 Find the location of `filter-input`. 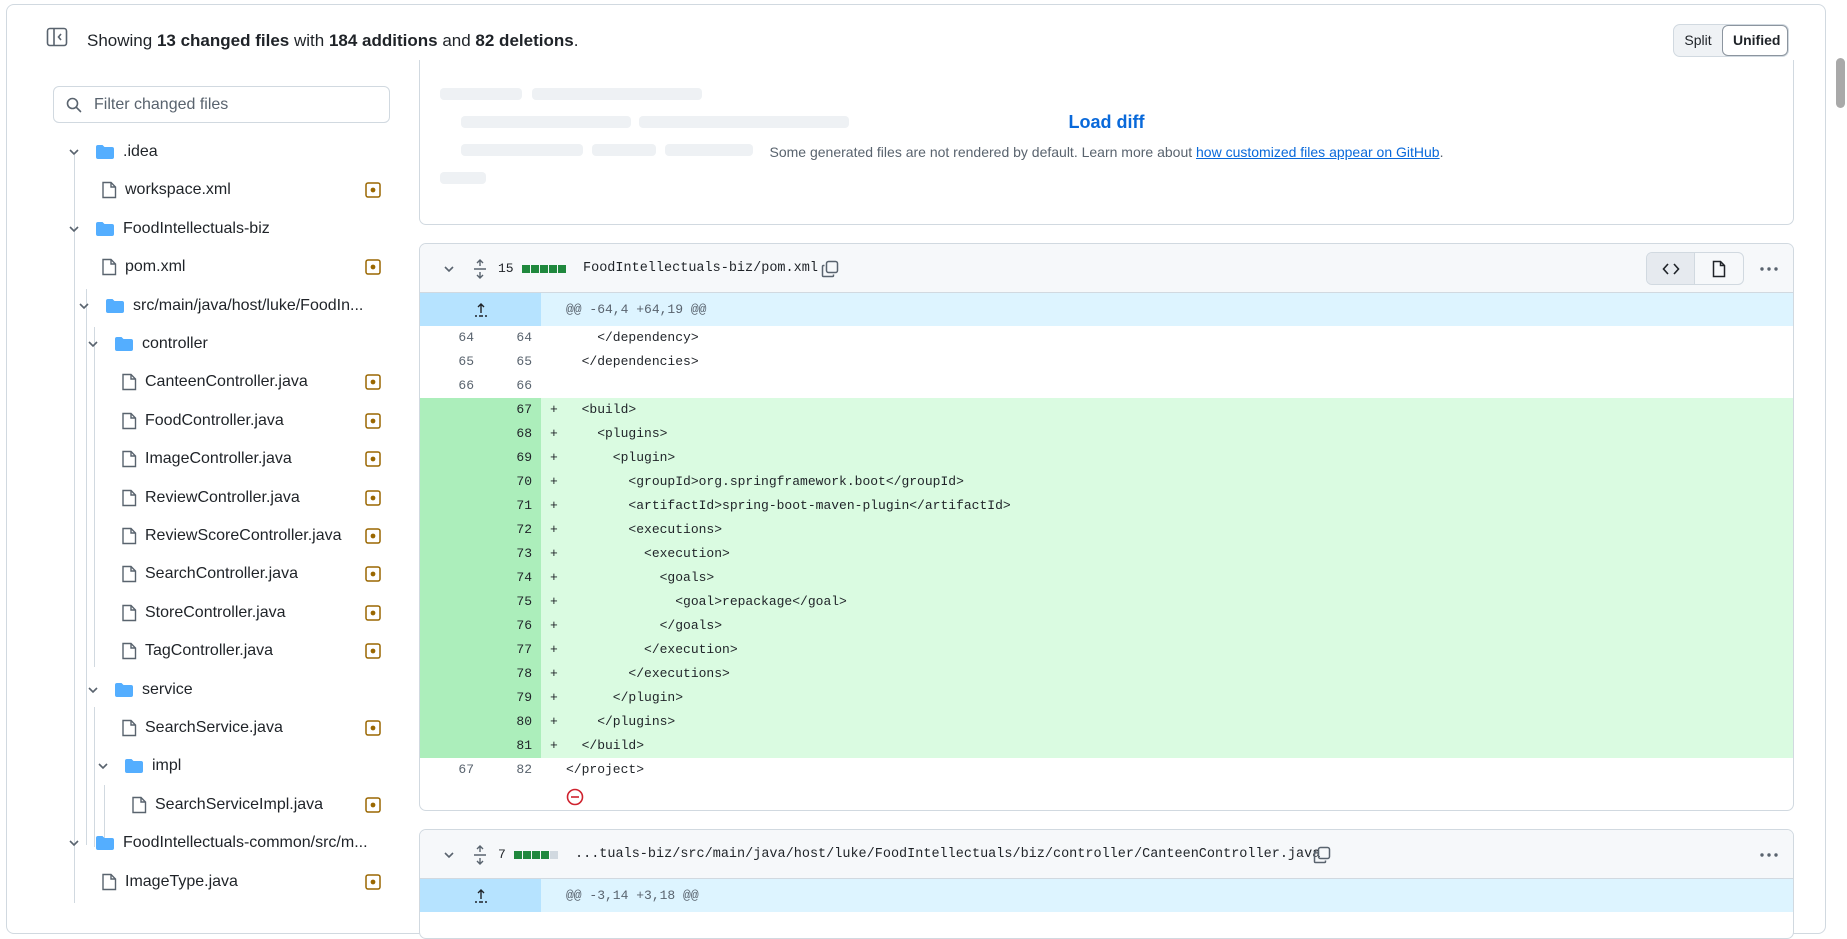

filter-input is located at coordinates (237, 104).